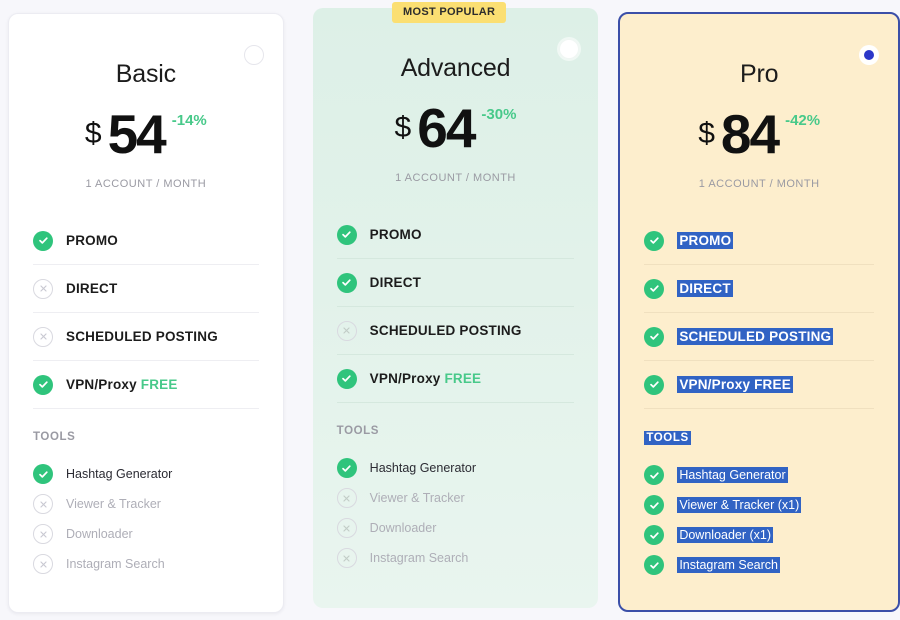  I want to click on plan-title: Advanced, so click(455, 68).